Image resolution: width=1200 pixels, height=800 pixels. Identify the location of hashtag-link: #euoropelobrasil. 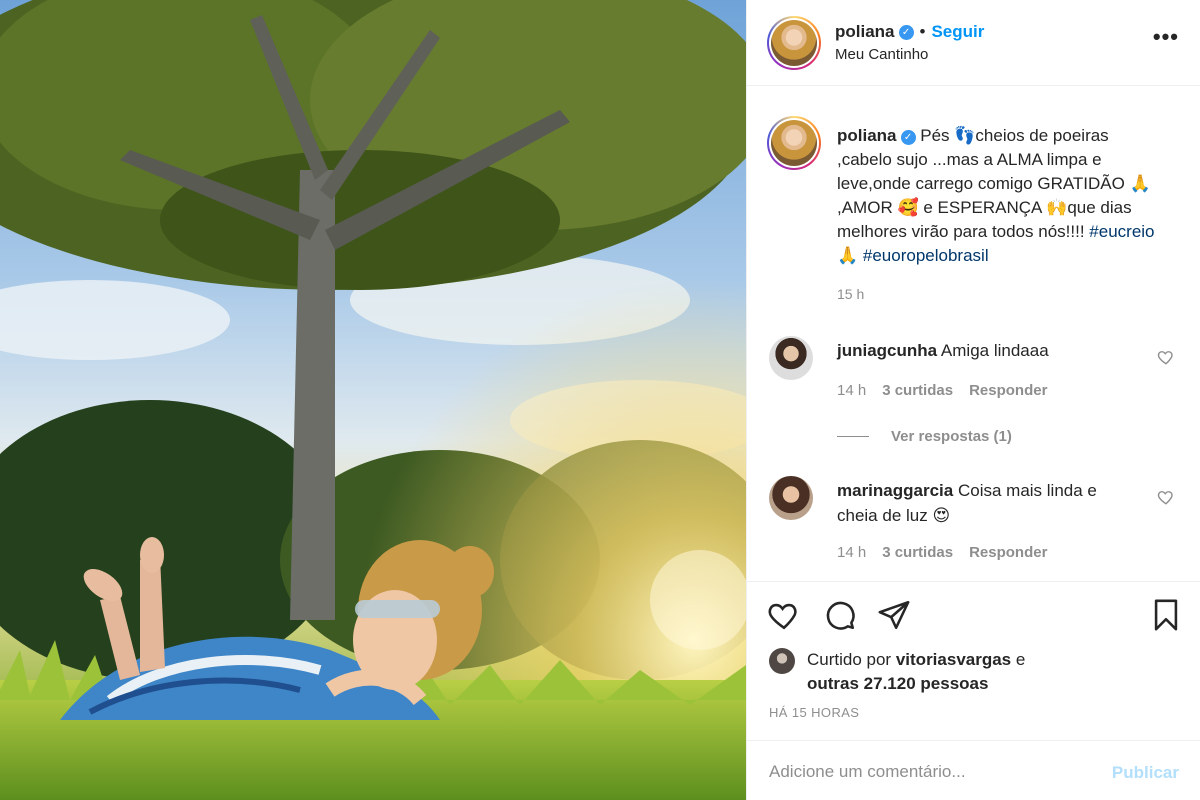
(926, 255).